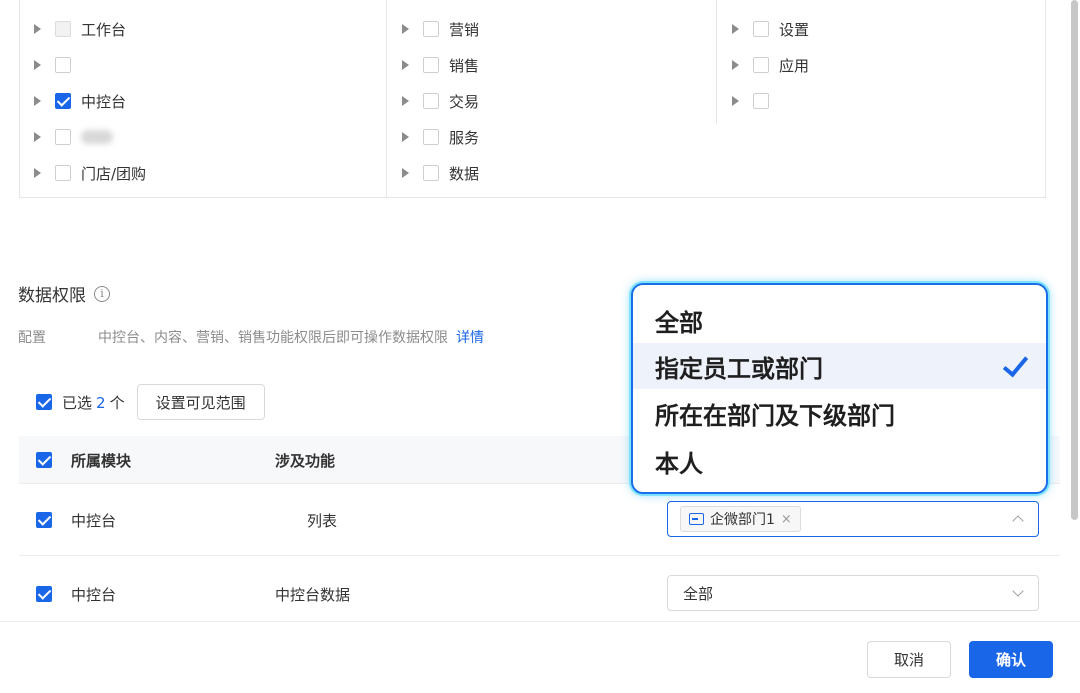 The image size is (1080, 693). Describe the element at coordinates (440, 29) in the screenshot. I see `module-tree-item: 营销` at that location.